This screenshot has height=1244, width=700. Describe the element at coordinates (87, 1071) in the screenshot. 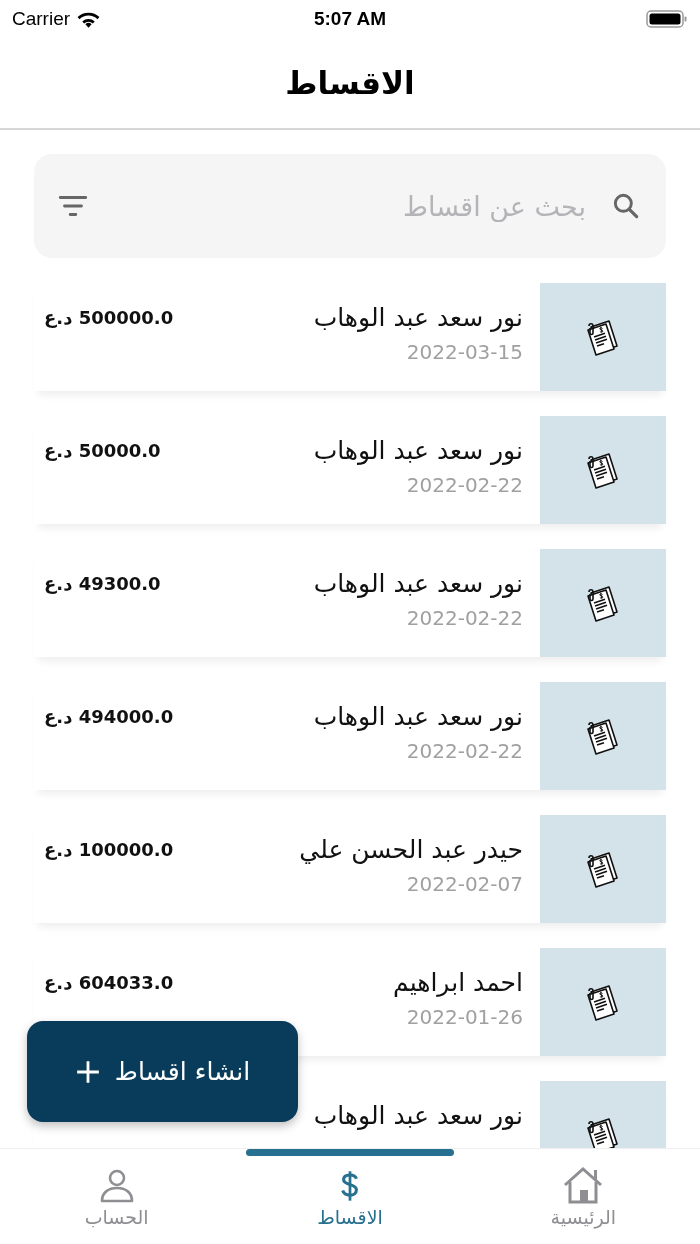

I see `plus-icon` at that location.